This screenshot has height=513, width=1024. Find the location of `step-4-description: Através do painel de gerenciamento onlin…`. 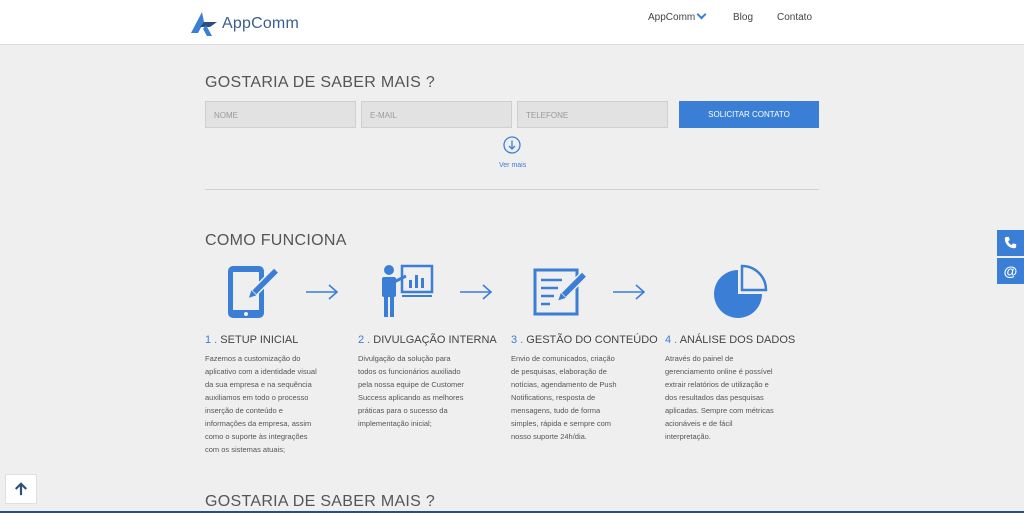

step-4-description: Através do painel de gerenciamento onlin… is located at coordinates (719, 397).